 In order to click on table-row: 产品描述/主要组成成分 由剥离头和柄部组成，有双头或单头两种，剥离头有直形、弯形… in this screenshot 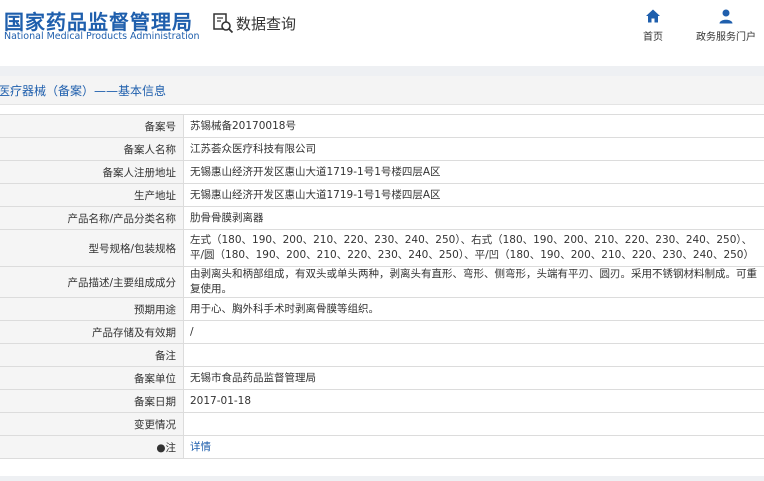, I will do `click(382, 282)`.